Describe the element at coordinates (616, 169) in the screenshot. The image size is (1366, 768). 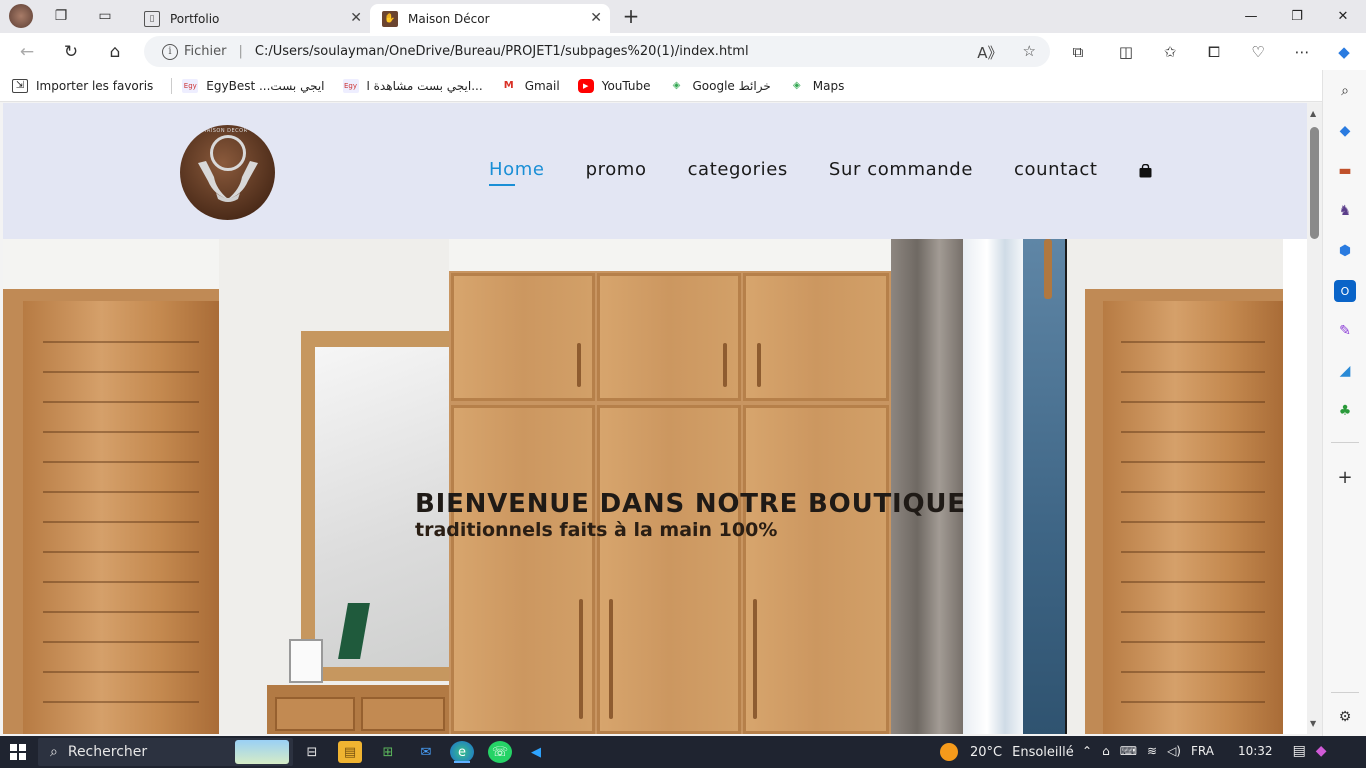
I see `nav-promo: promo` at that location.